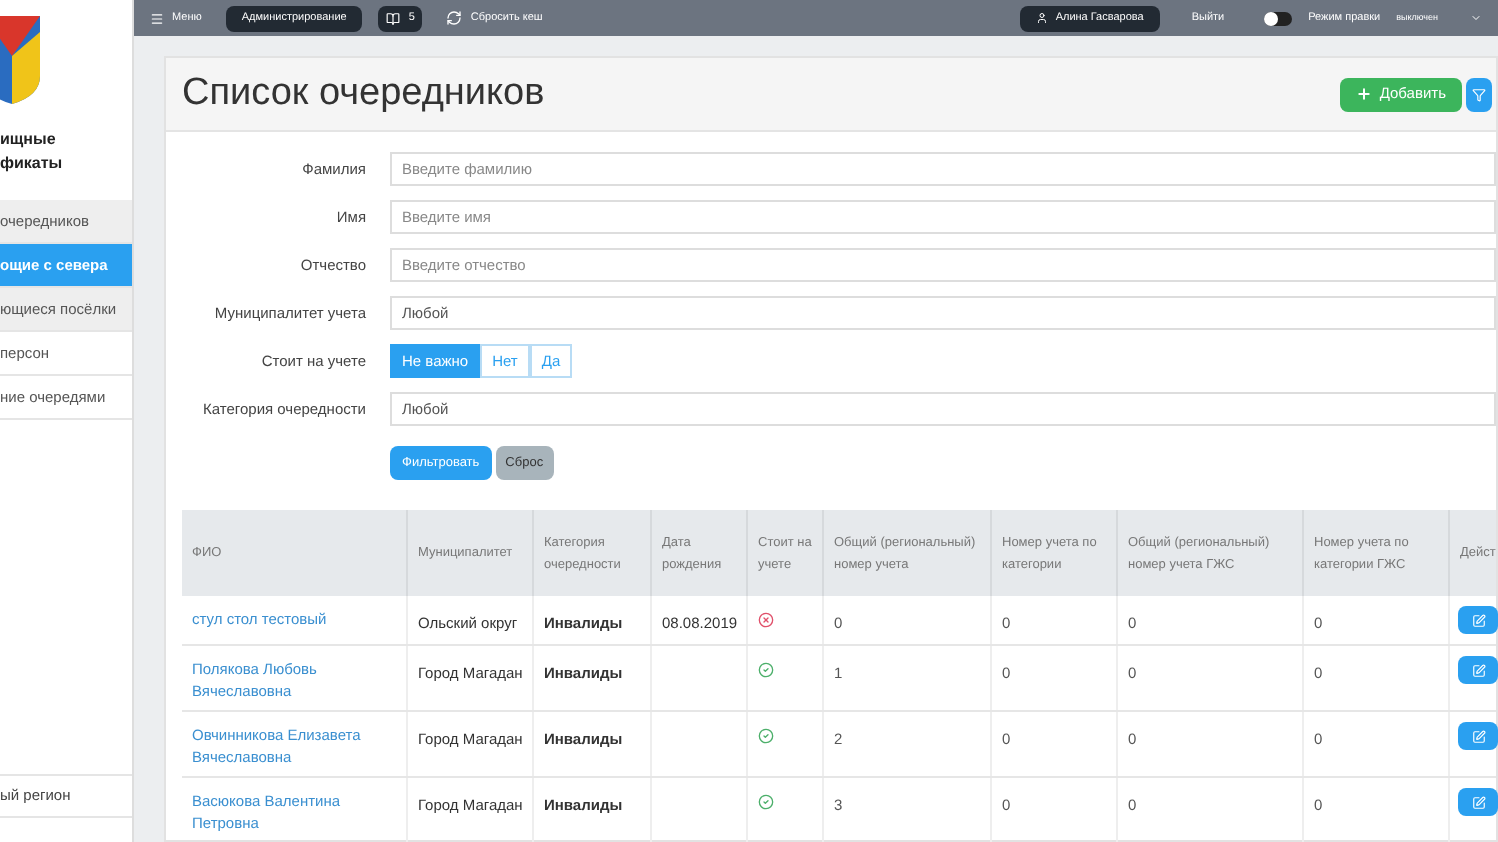 The image size is (1498, 842). I want to click on app-title: ищные, so click(29, 140).